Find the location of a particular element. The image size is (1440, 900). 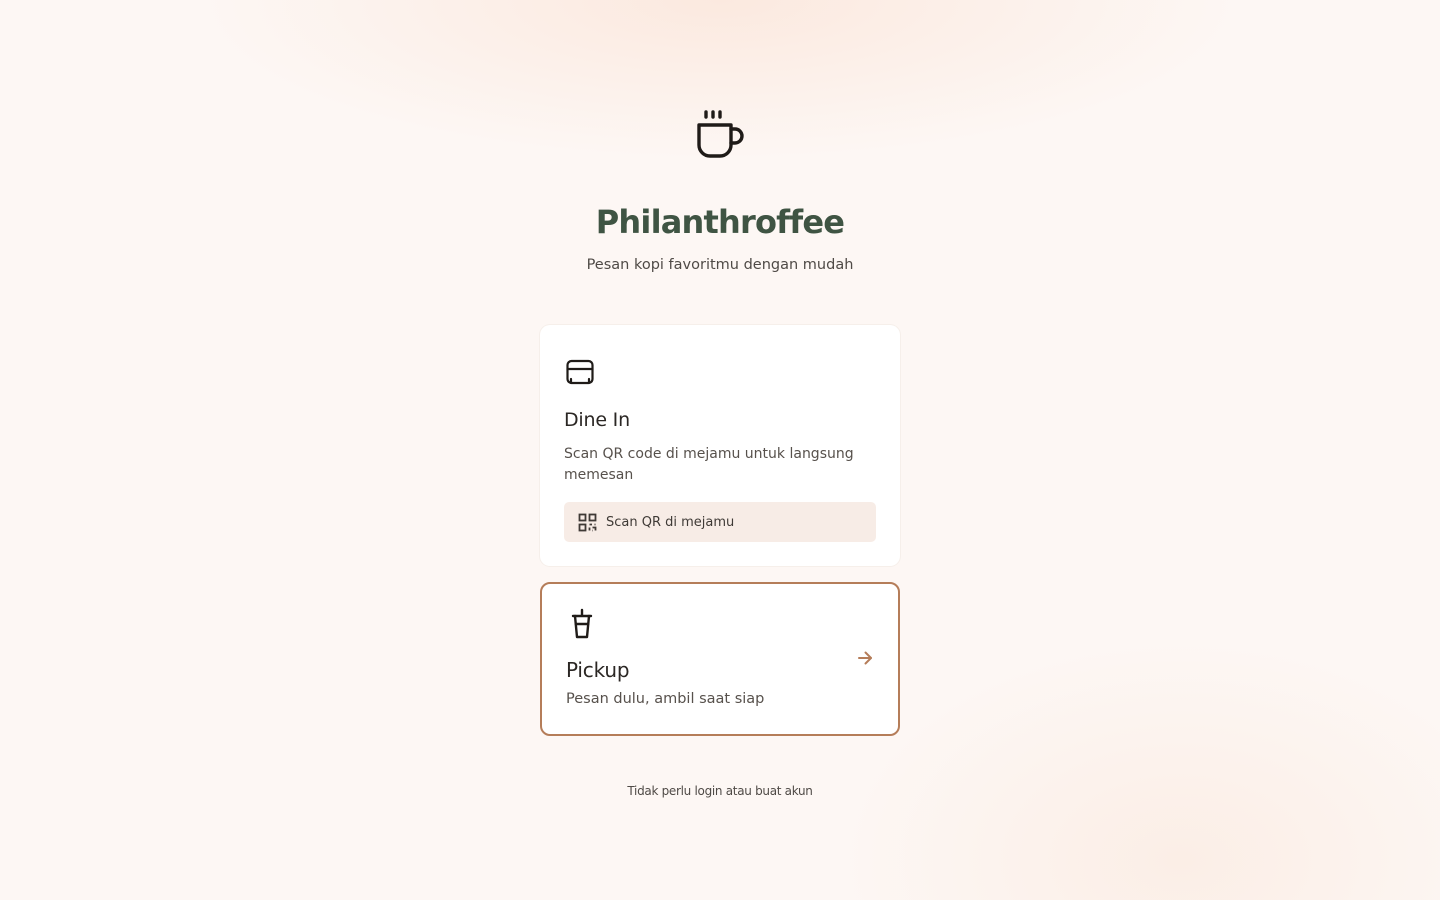

coffee-cup-icon is located at coordinates (721, 135).